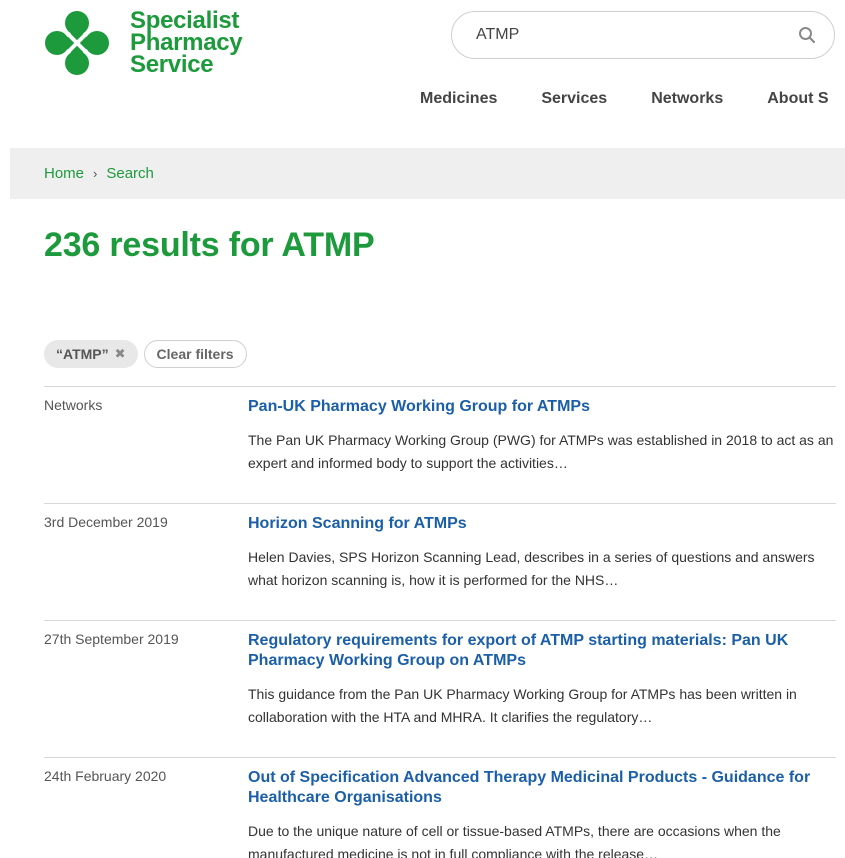  What do you see at coordinates (807, 35) in the screenshot?
I see `search-icon` at bounding box center [807, 35].